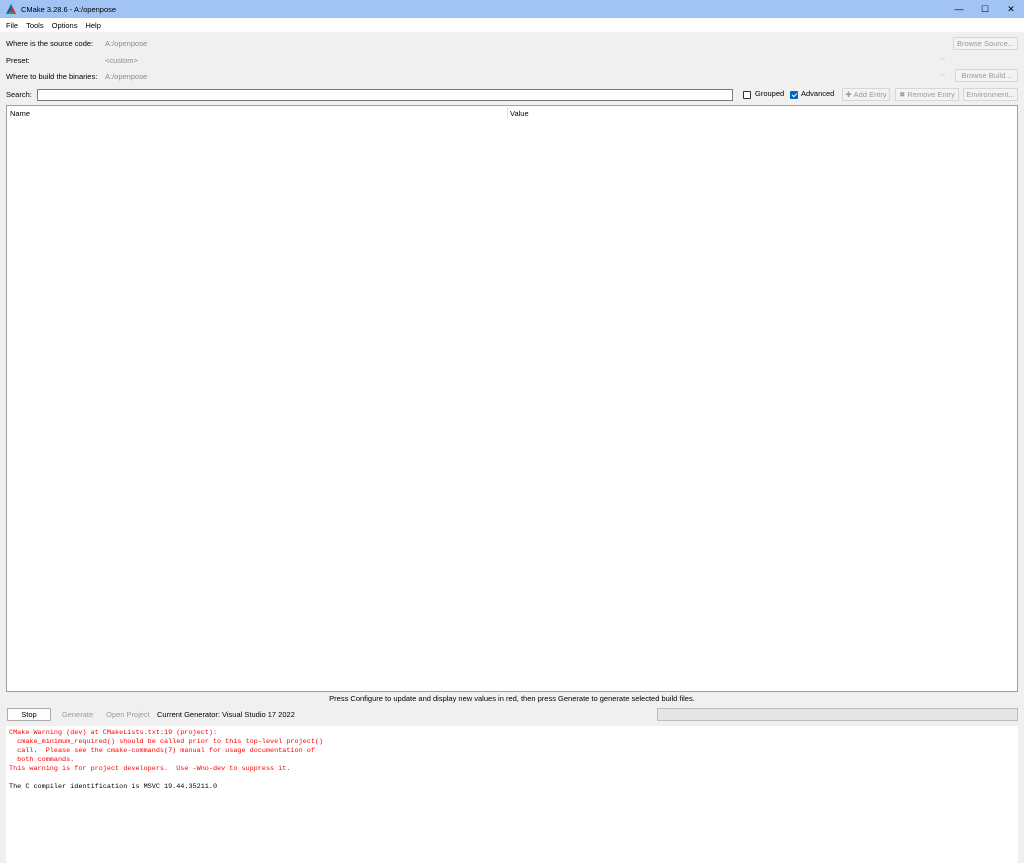  Describe the element at coordinates (69, 9) in the screenshot. I see `window-title: CMake 3.28.6 - A:/openpose` at that location.